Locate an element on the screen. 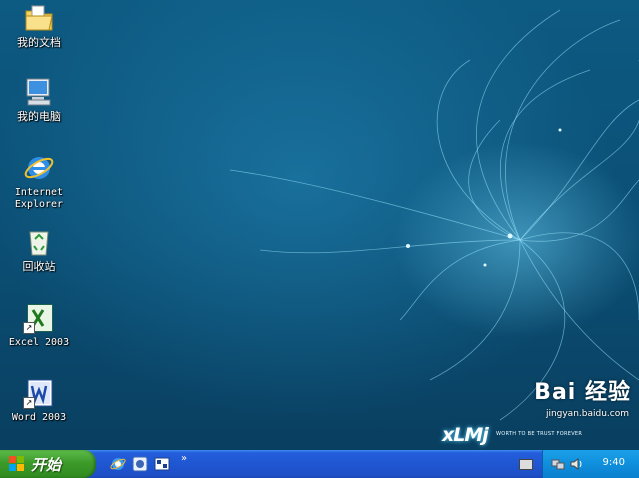 This screenshot has width=639, height=478. recycle-bin-label: 回收站 is located at coordinates (39, 266).